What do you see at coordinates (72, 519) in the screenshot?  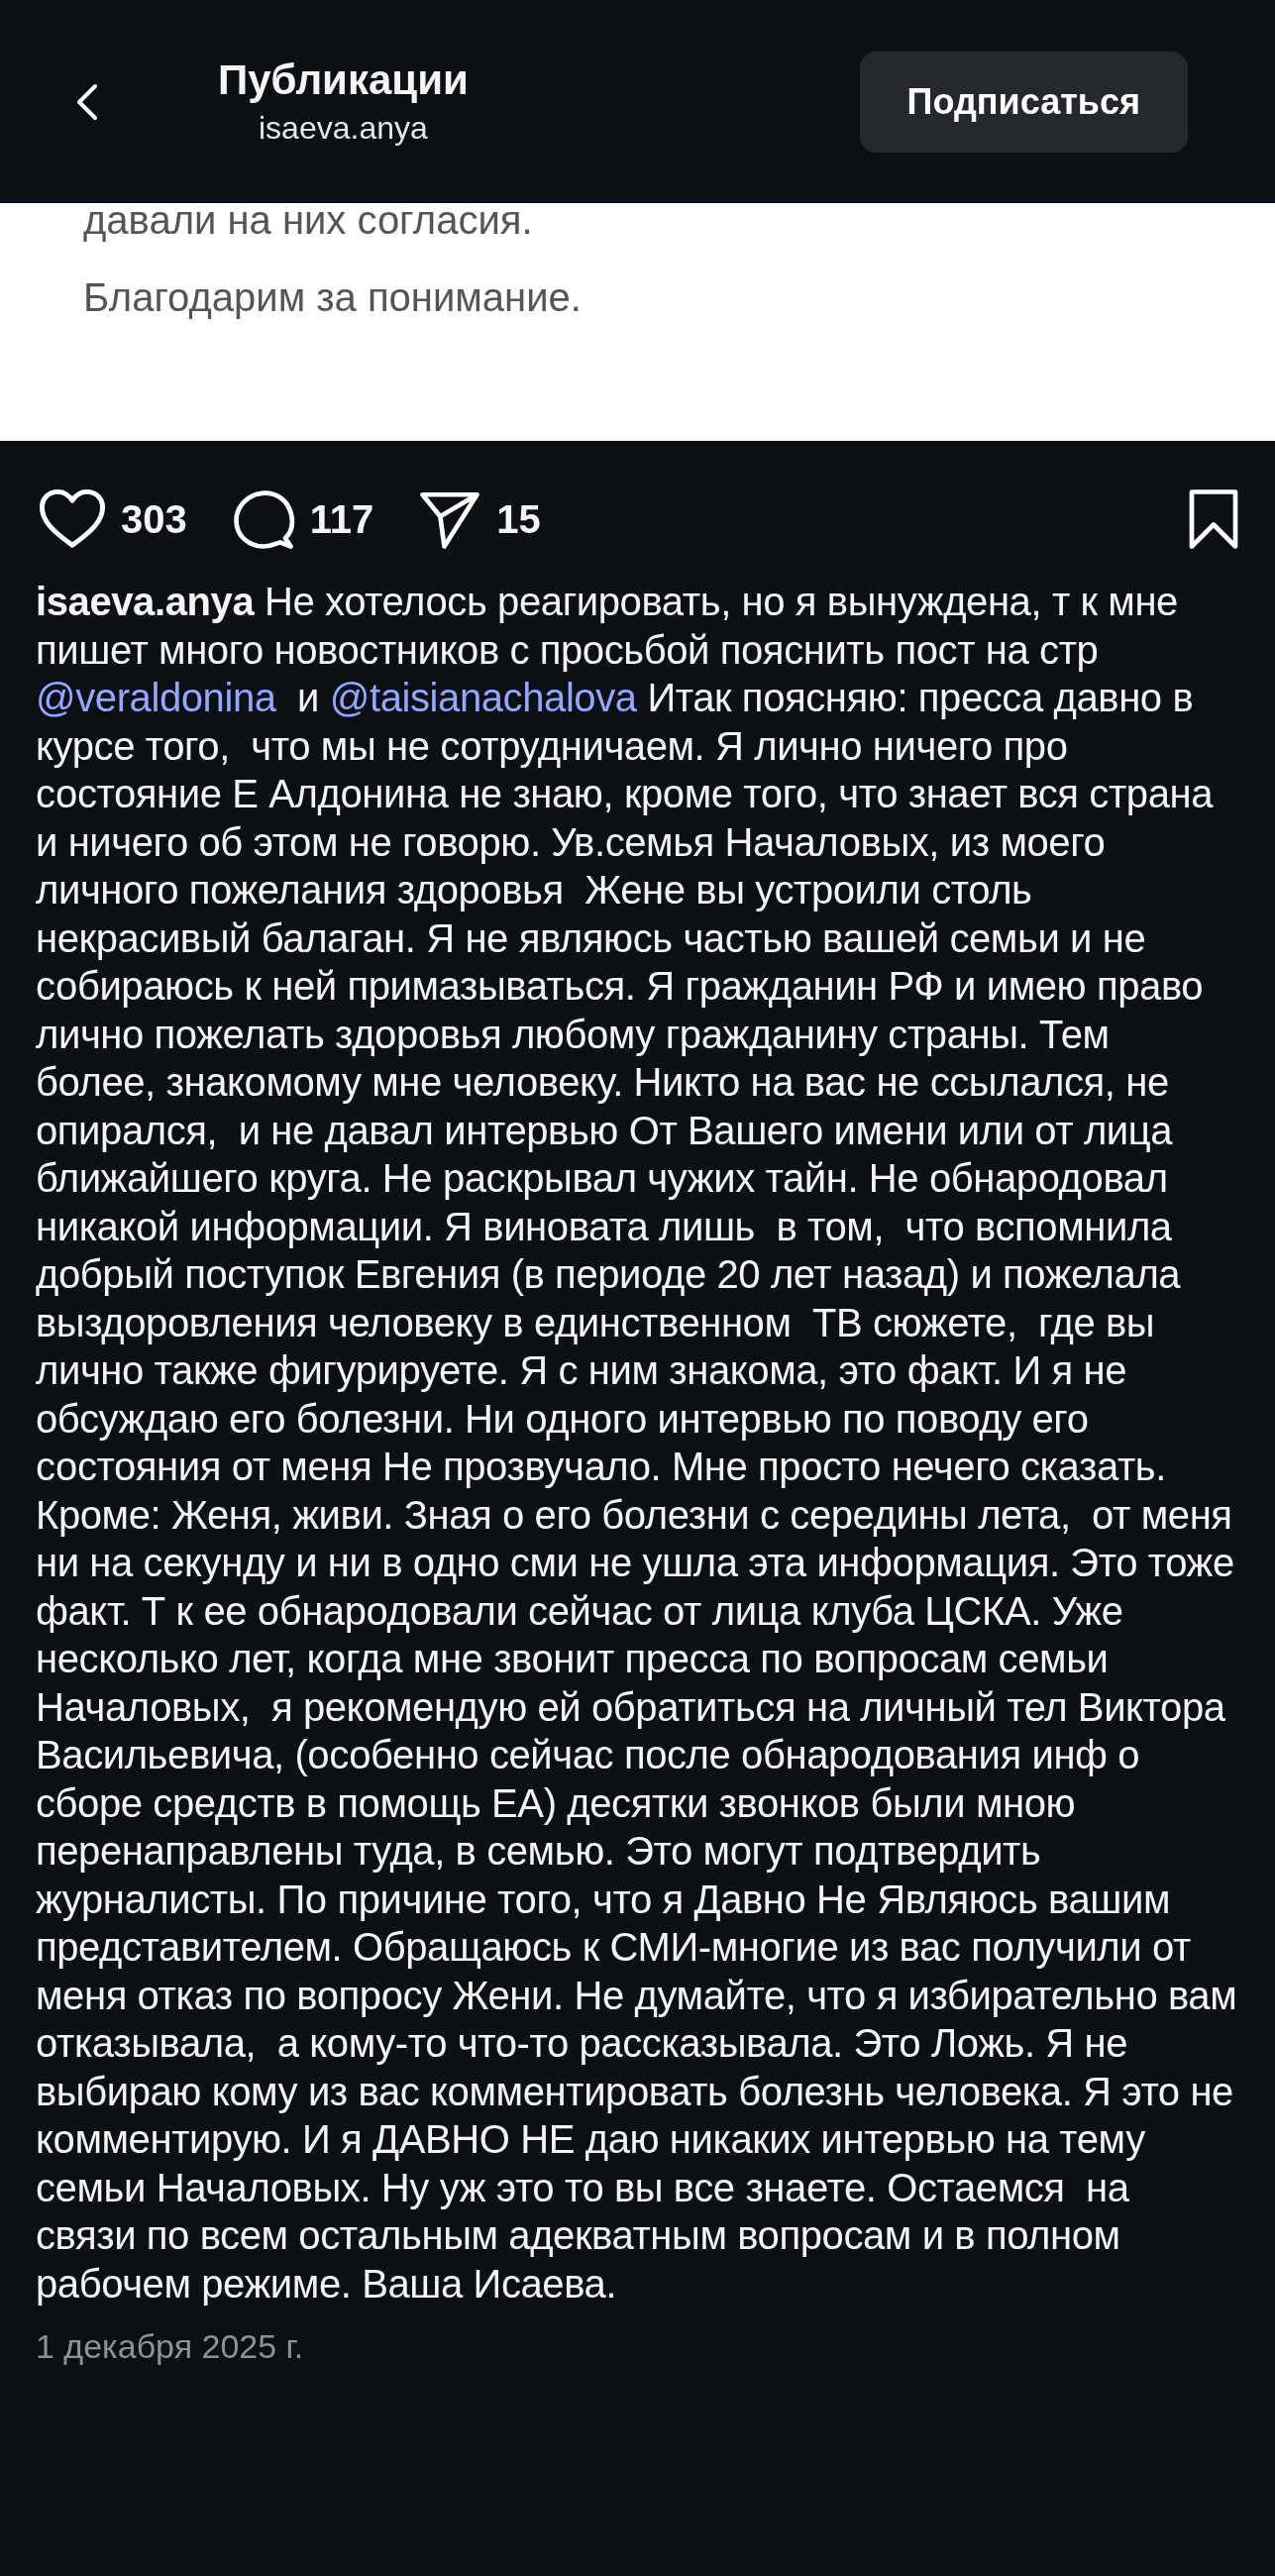 I see `heart-icon` at bounding box center [72, 519].